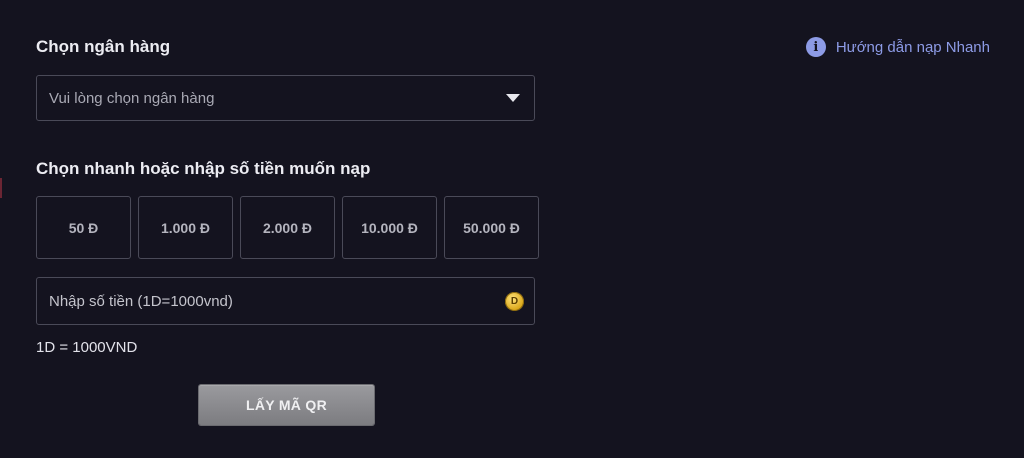  I want to click on amount-option-2000: 2.000 Đ, so click(287, 227).